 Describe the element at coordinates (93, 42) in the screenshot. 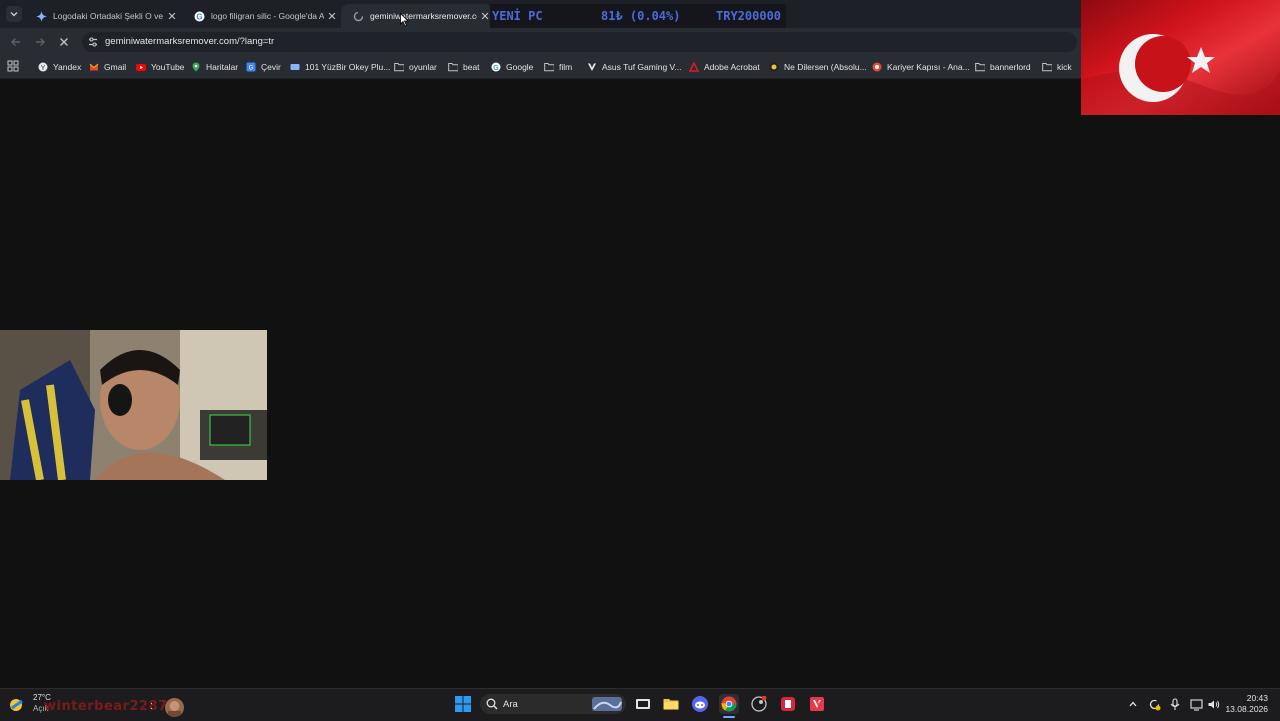

I see `site-info-icon` at that location.